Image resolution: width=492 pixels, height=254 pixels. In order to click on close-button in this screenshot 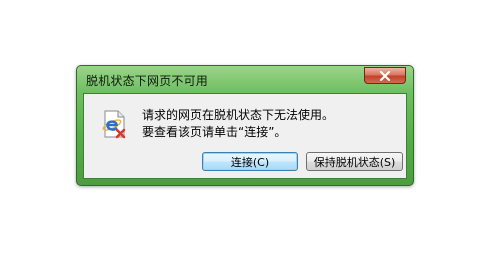, I will do `click(385, 75)`.